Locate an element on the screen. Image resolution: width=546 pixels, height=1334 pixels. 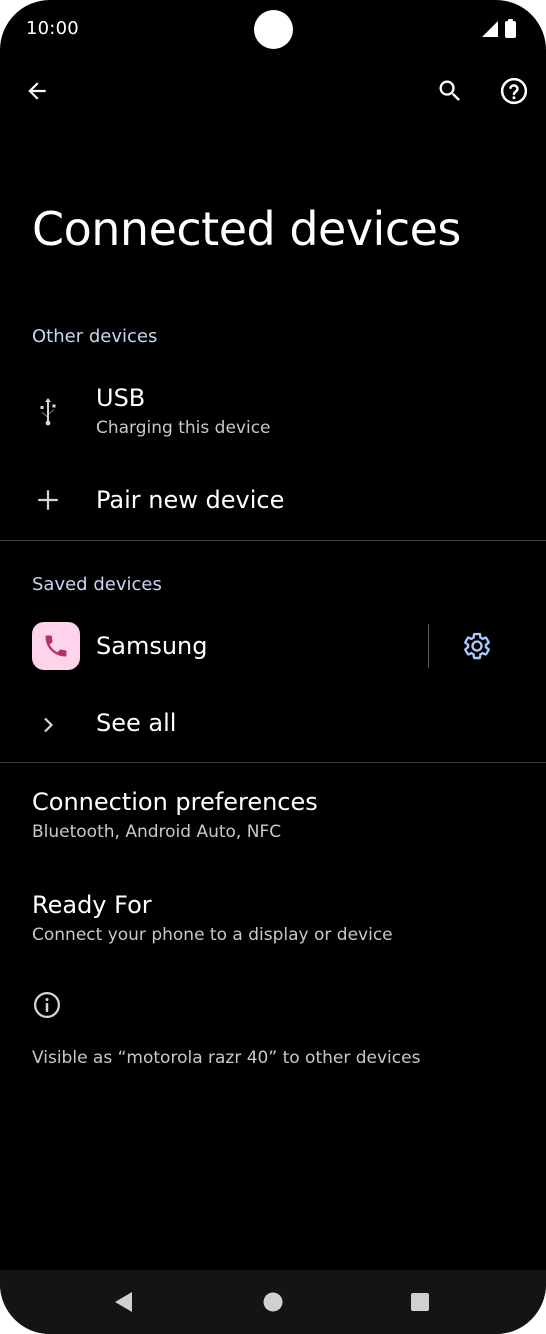
help-circle-icon is located at coordinates (514, 91).